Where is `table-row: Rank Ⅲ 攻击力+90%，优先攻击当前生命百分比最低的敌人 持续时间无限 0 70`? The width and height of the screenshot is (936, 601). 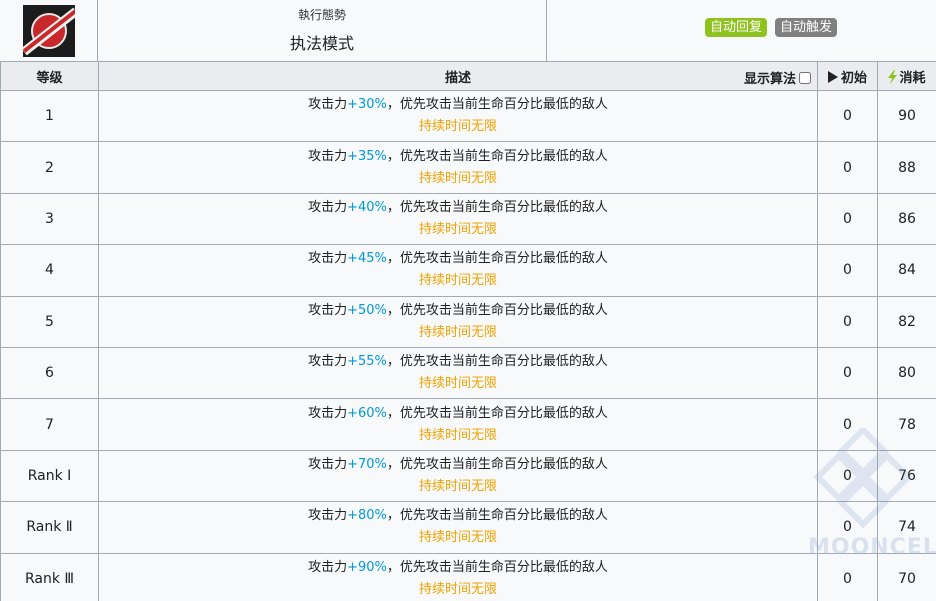
table-row: Rank Ⅲ 攻击力+90%，优先攻击当前生命百分比最低的敌人 持续时间无限 0 70 is located at coordinates (468, 576).